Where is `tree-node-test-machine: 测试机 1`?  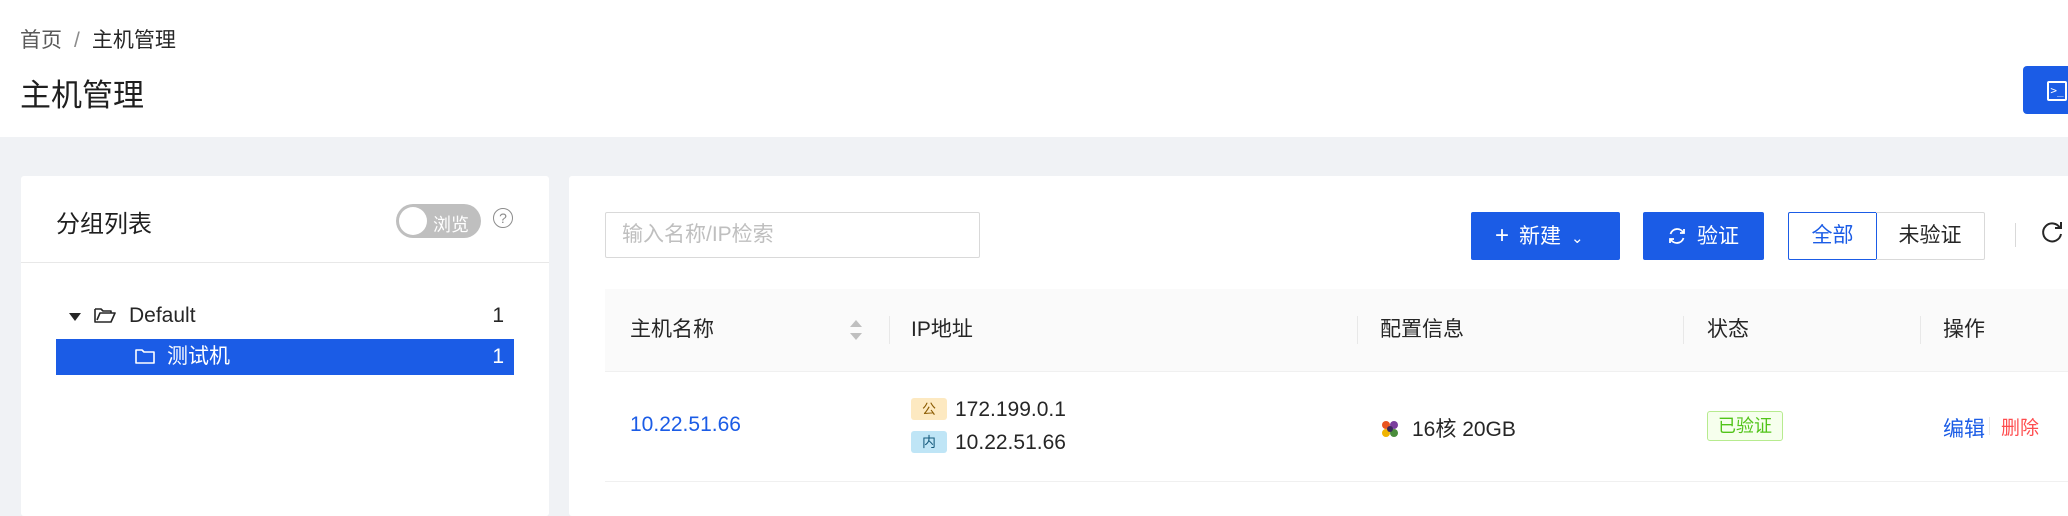
tree-node-test-machine: 测试机 1 is located at coordinates (285, 357).